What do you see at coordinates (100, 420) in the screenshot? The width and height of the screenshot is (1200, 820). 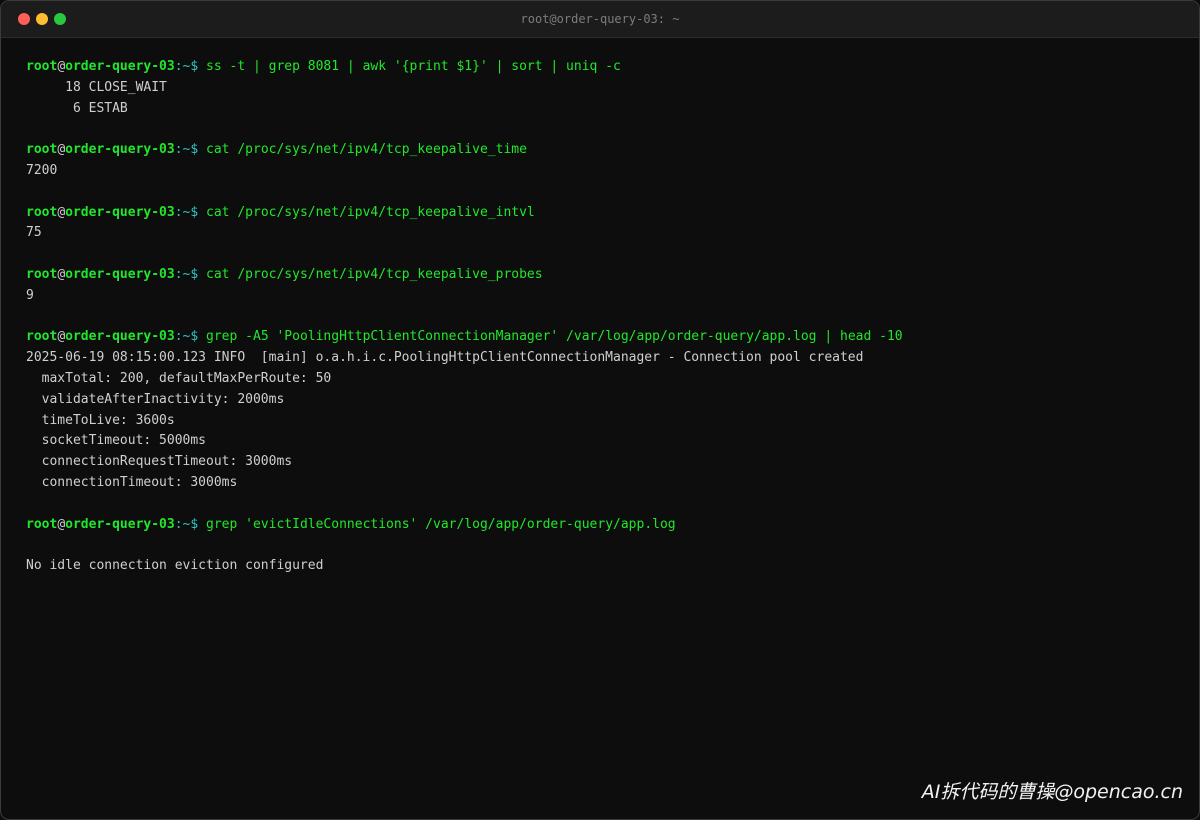 I see `output-line: timeToLive: 3600s` at bounding box center [100, 420].